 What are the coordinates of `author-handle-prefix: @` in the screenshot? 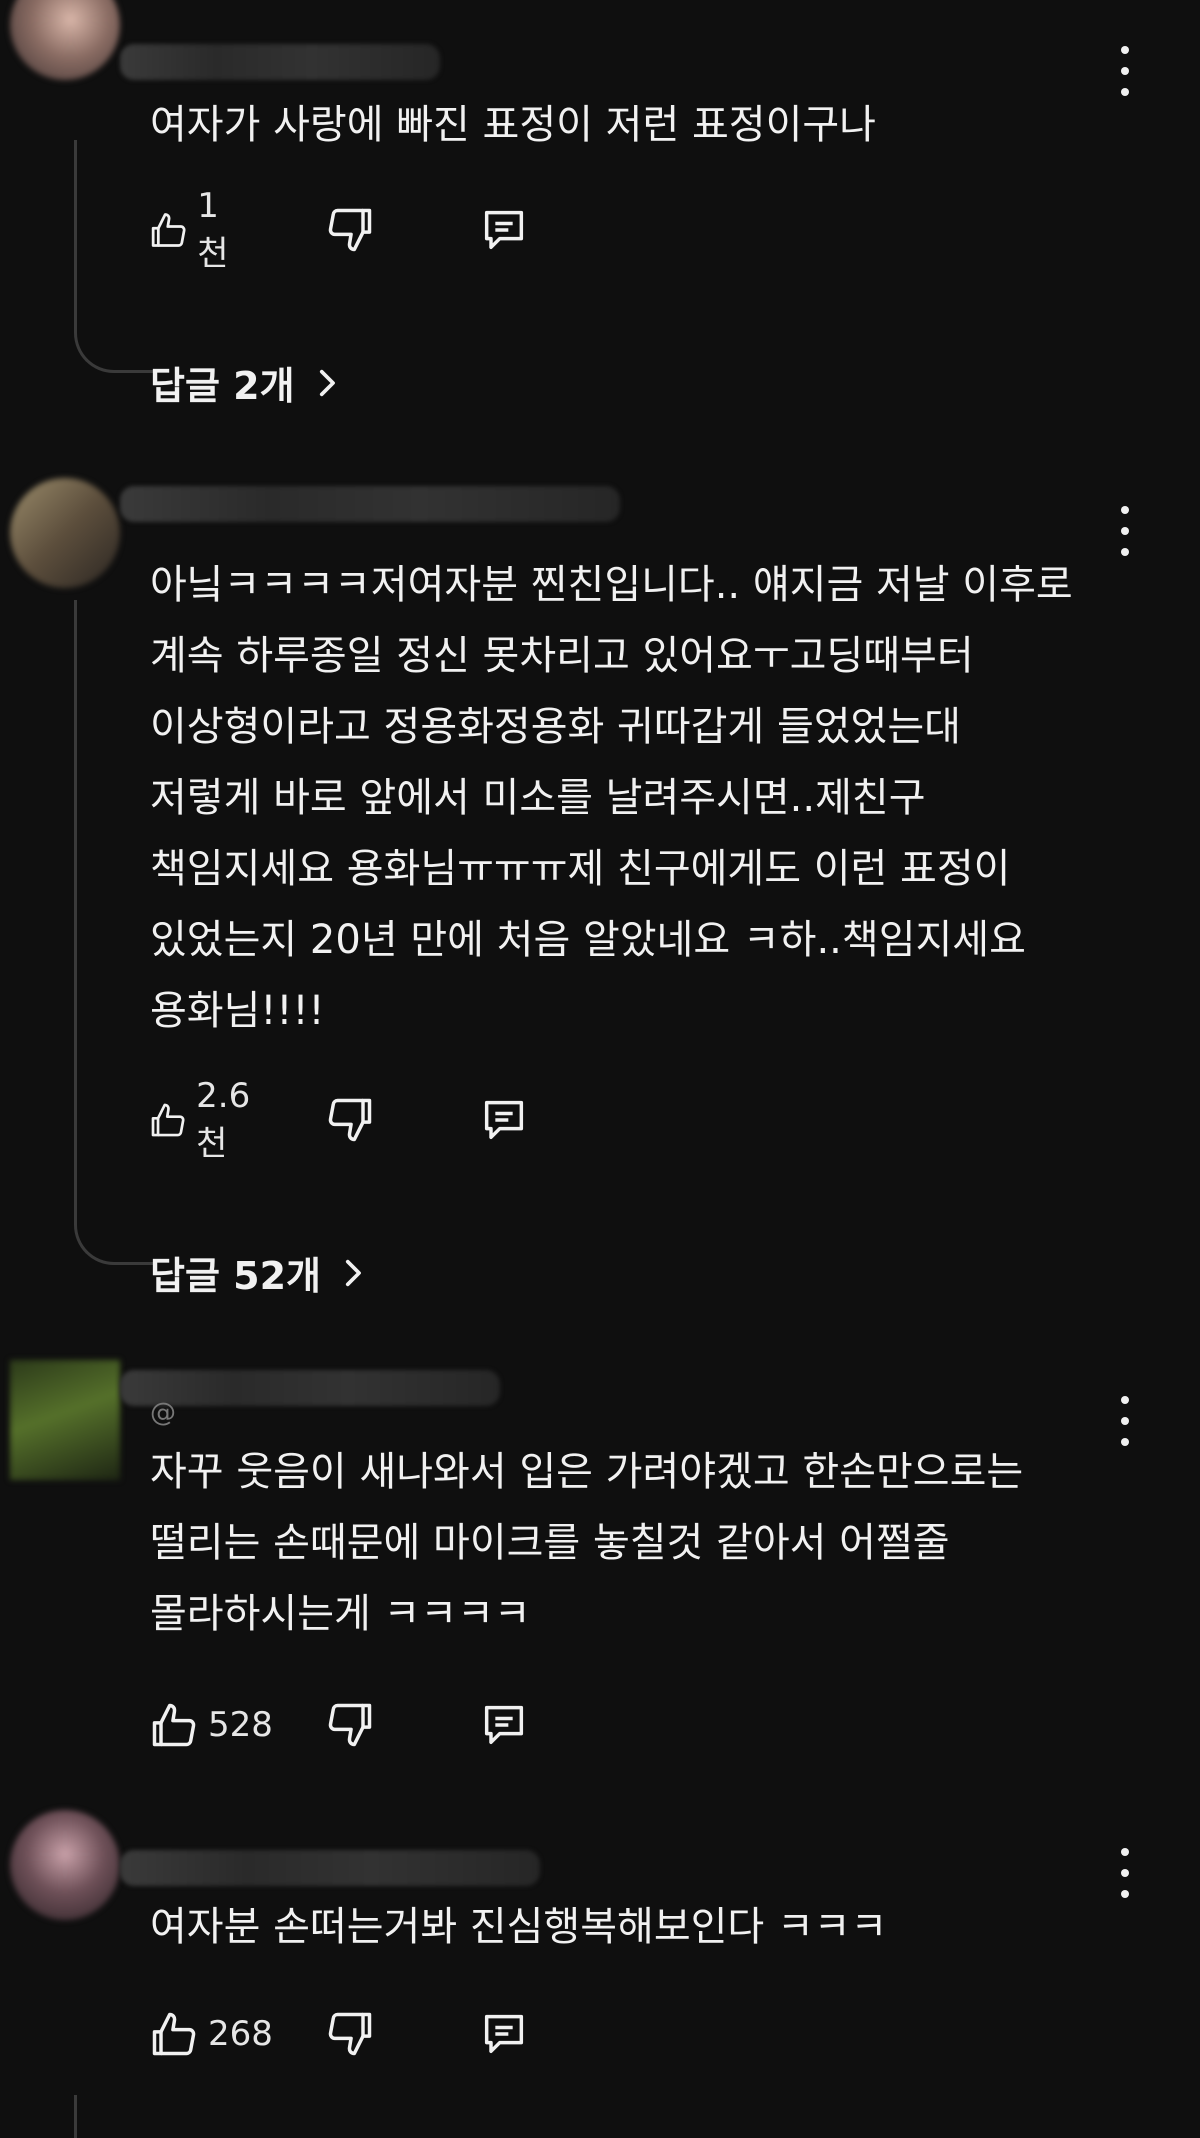 It's located at (163, 1413).